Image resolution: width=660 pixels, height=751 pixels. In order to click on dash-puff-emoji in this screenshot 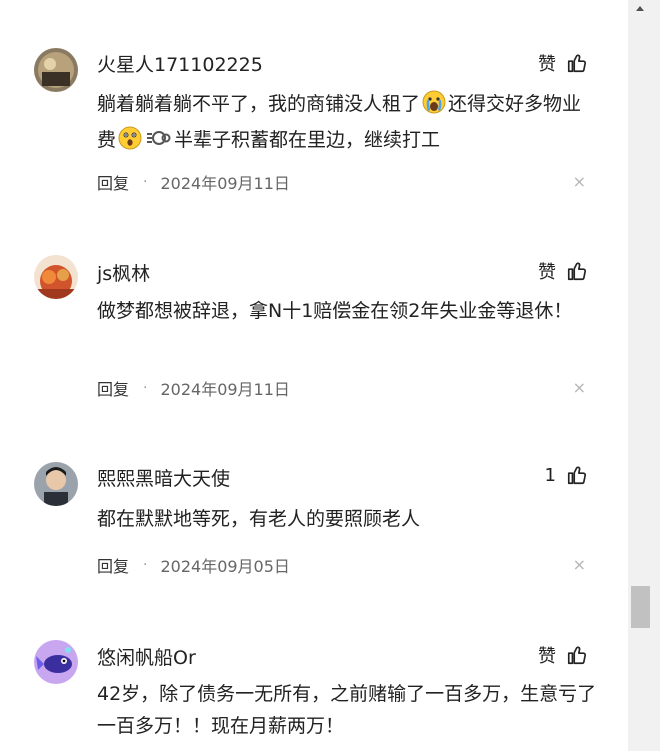, I will do `click(159, 143)`.